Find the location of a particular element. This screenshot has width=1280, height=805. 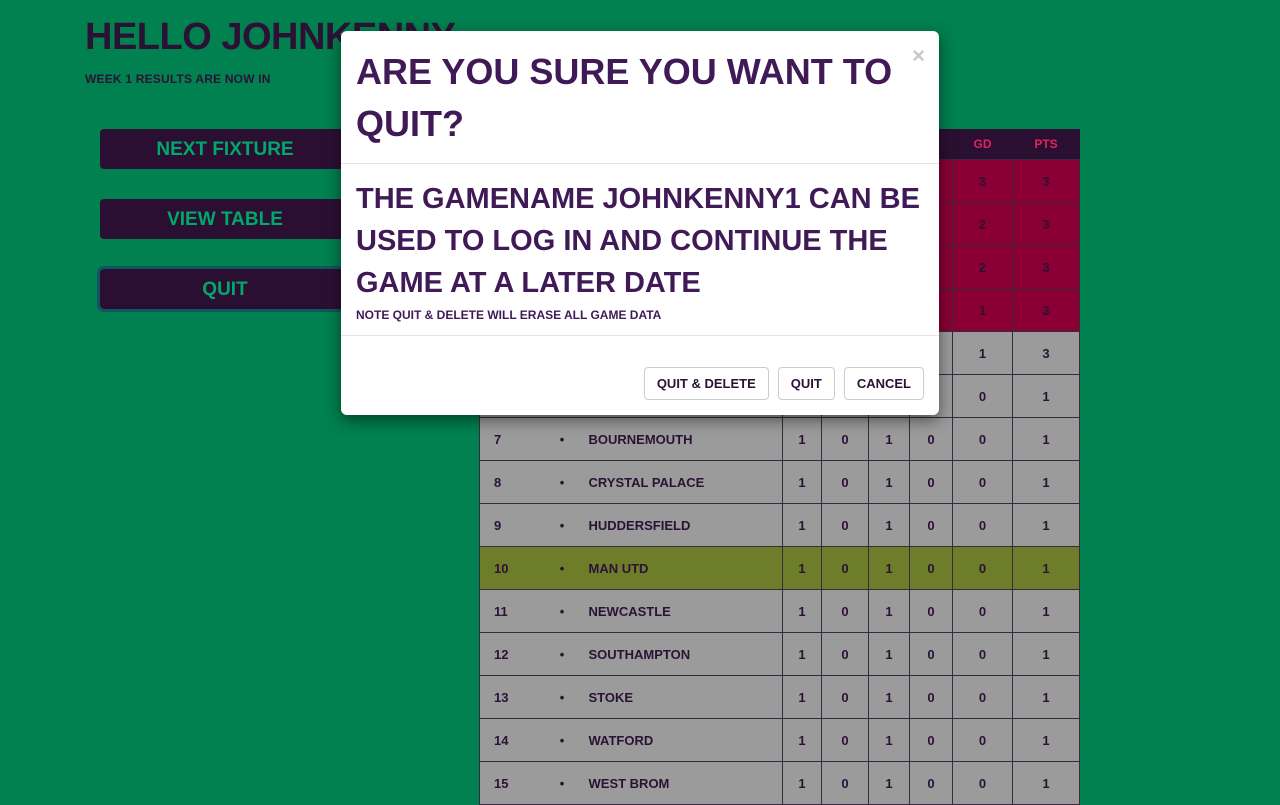

dialog-header: ARE YOU SURE YOU WANT TO QUIT? × is located at coordinates (640, 97).